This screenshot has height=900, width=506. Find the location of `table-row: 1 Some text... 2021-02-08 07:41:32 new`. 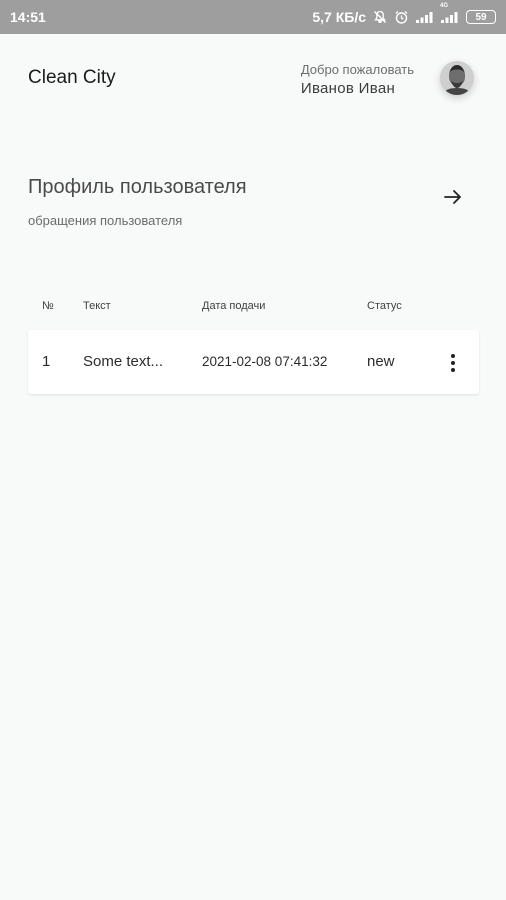

table-row: 1 Some text... 2021-02-08 07:41:32 new is located at coordinates (253, 362).